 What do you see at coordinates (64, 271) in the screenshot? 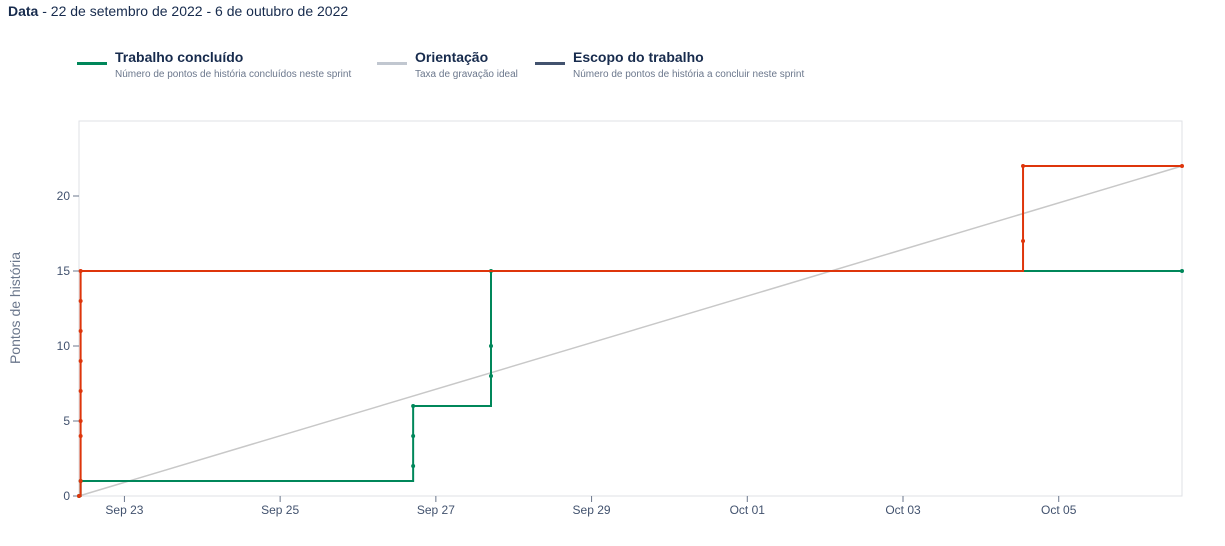
I see `y-tick-label: 15` at bounding box center [64, 271].